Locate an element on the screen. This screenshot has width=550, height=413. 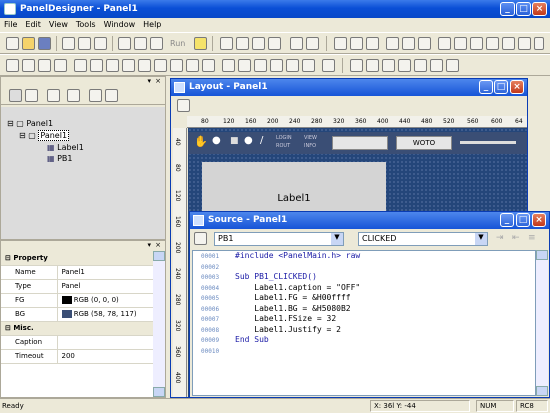
panel-close-icon: × is located at coordinates (158, 81).